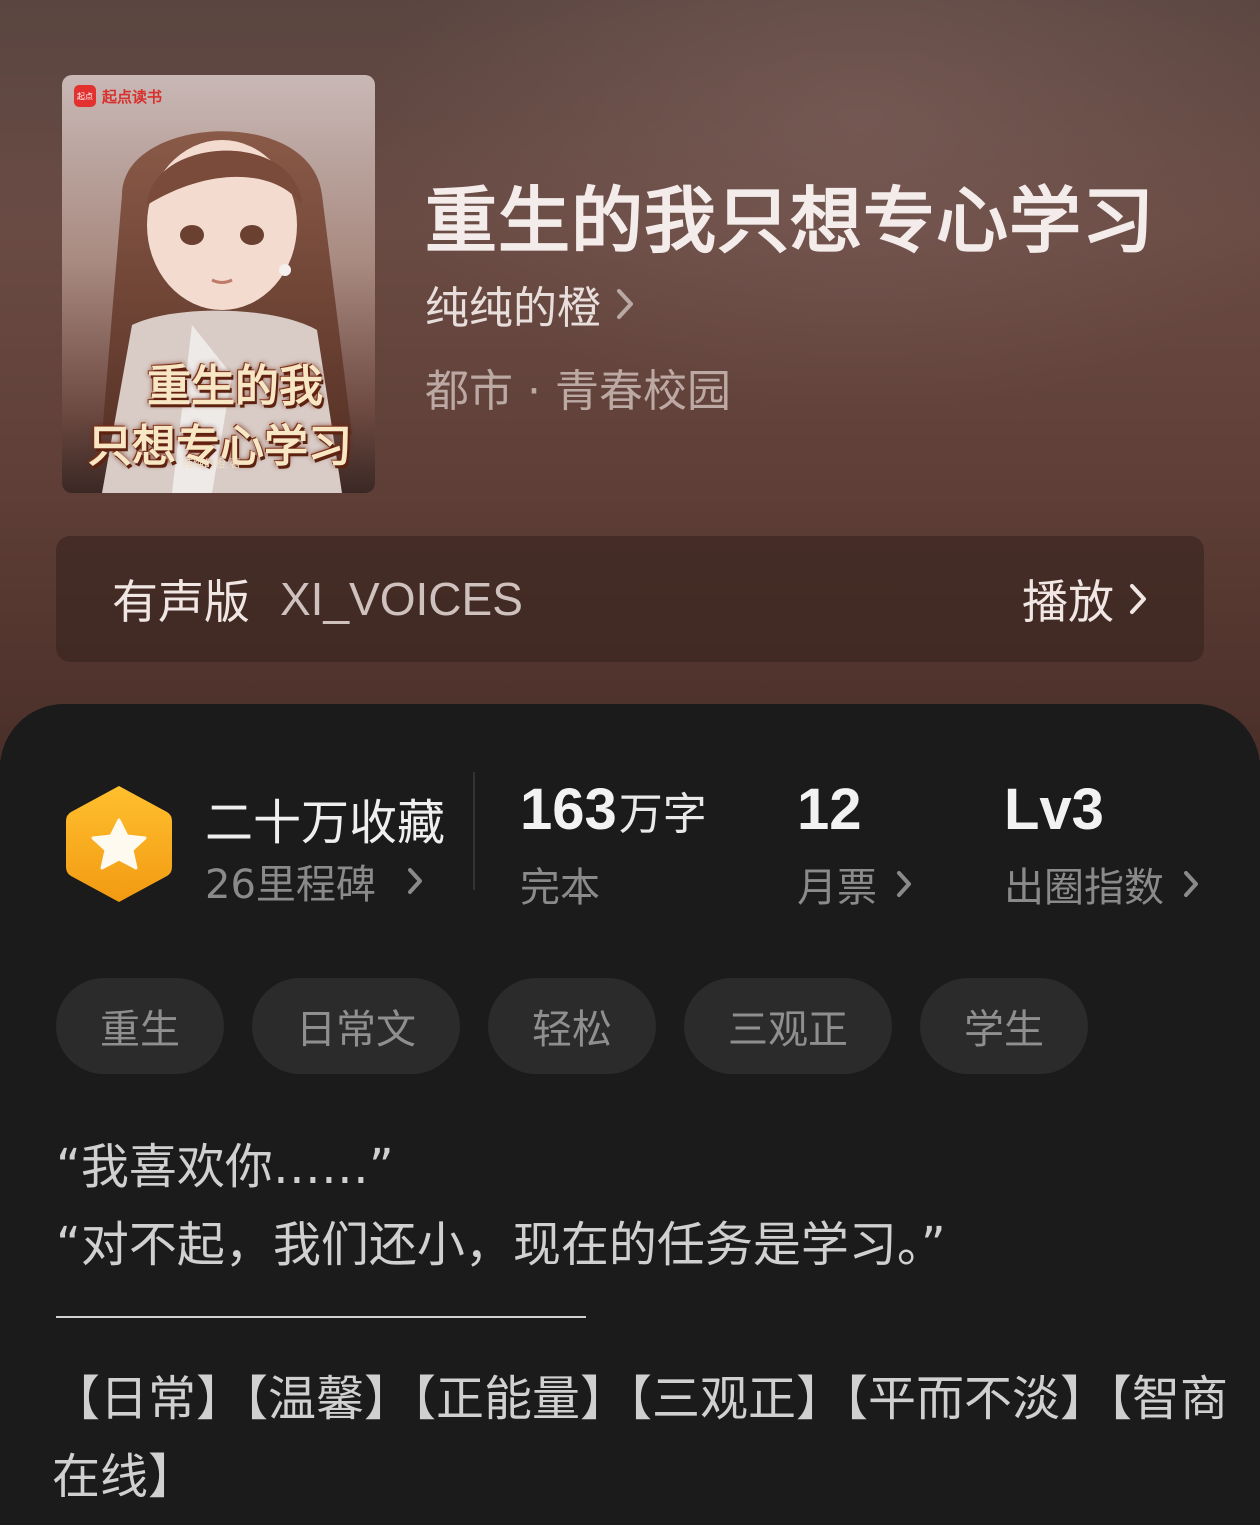  I want to click on tag-chip: 三观正, so click(788, 1026).